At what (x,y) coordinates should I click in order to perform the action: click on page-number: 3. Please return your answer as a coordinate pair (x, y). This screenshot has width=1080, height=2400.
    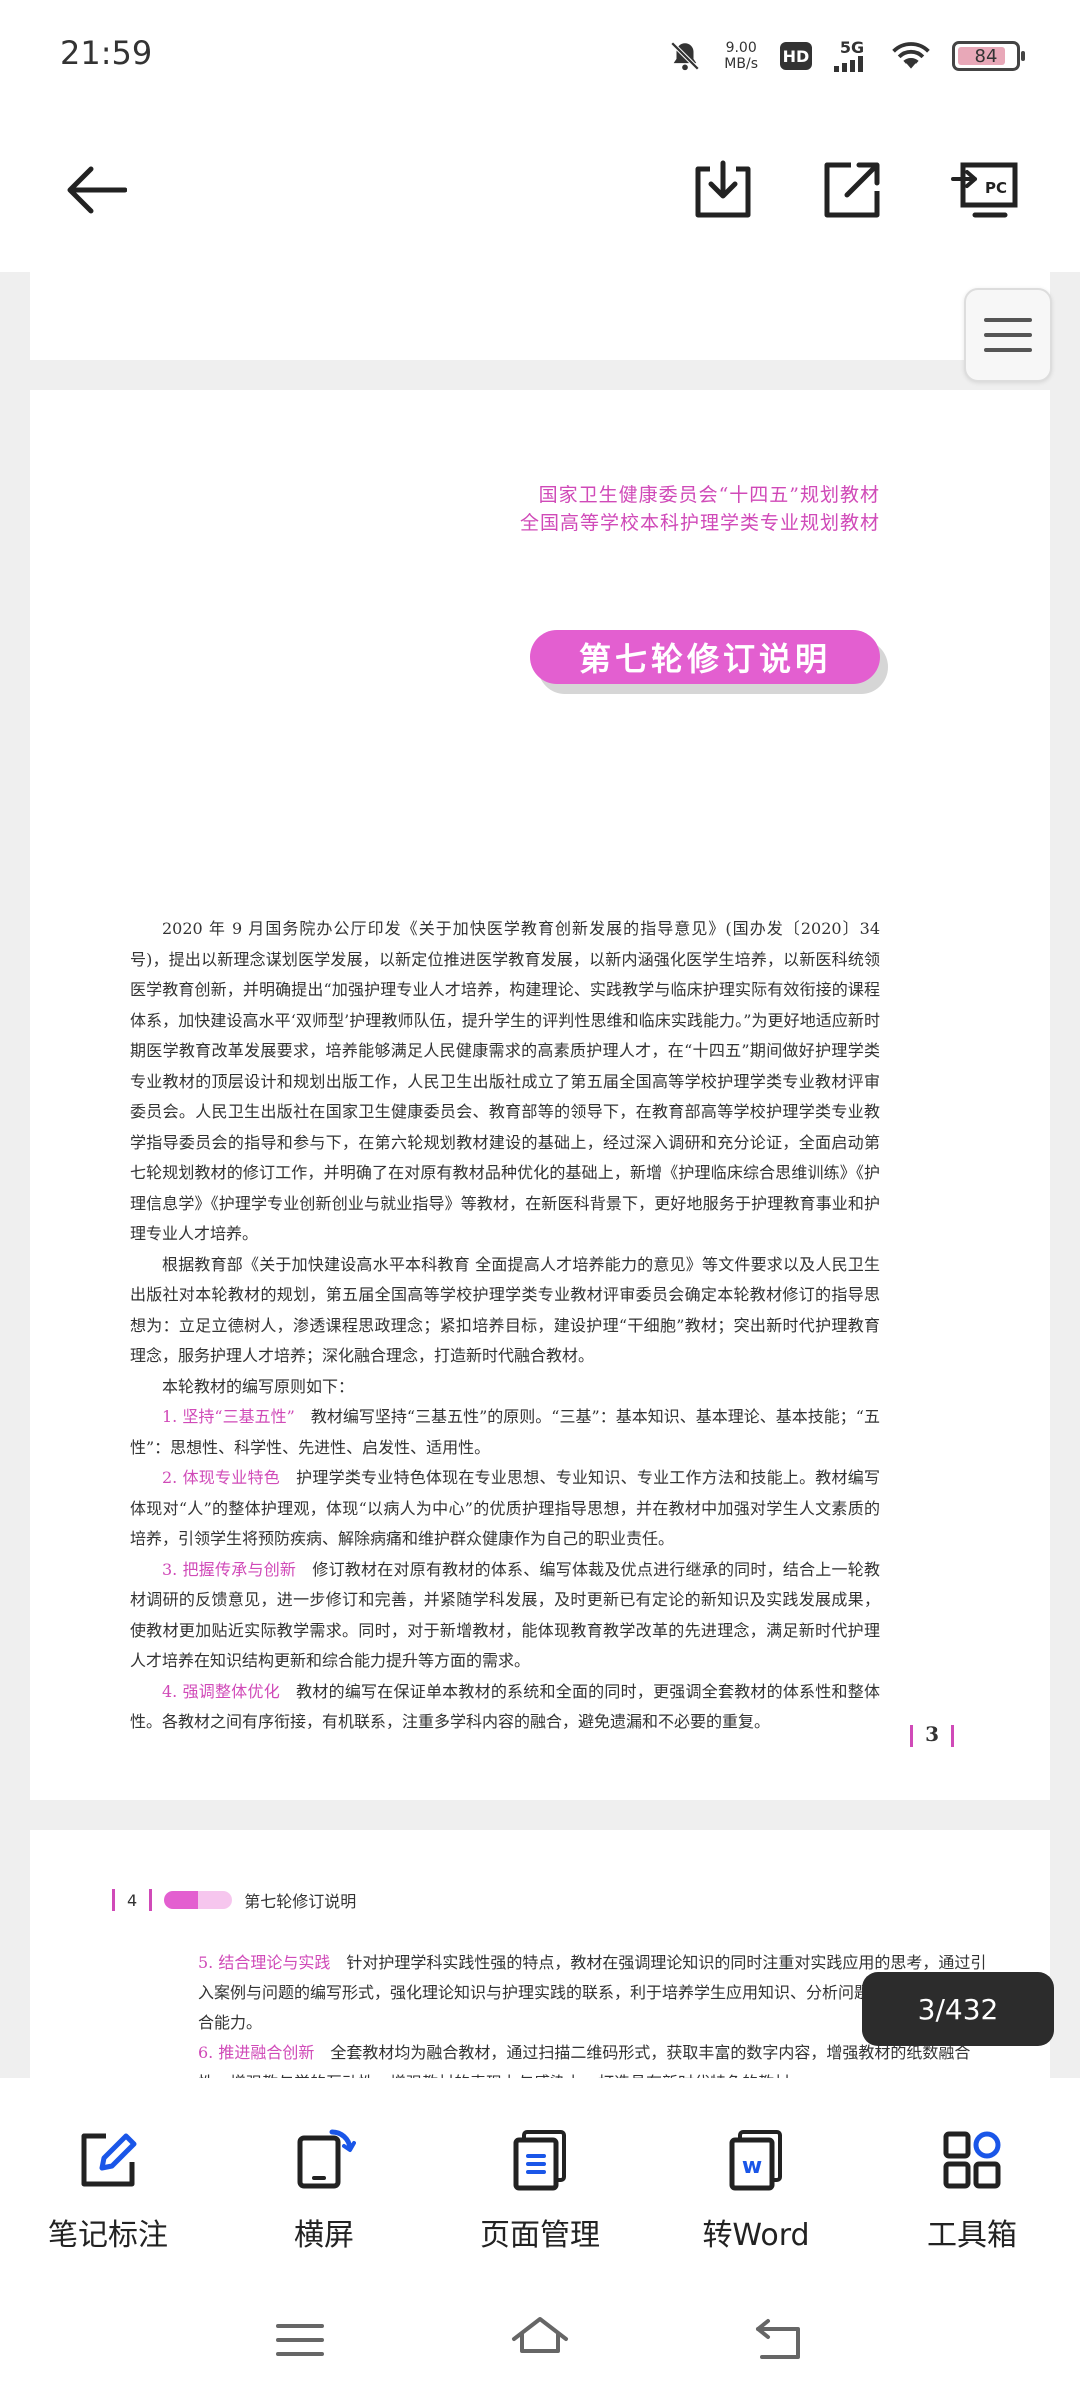
    Looking at the image, I should click on (932, 1734).